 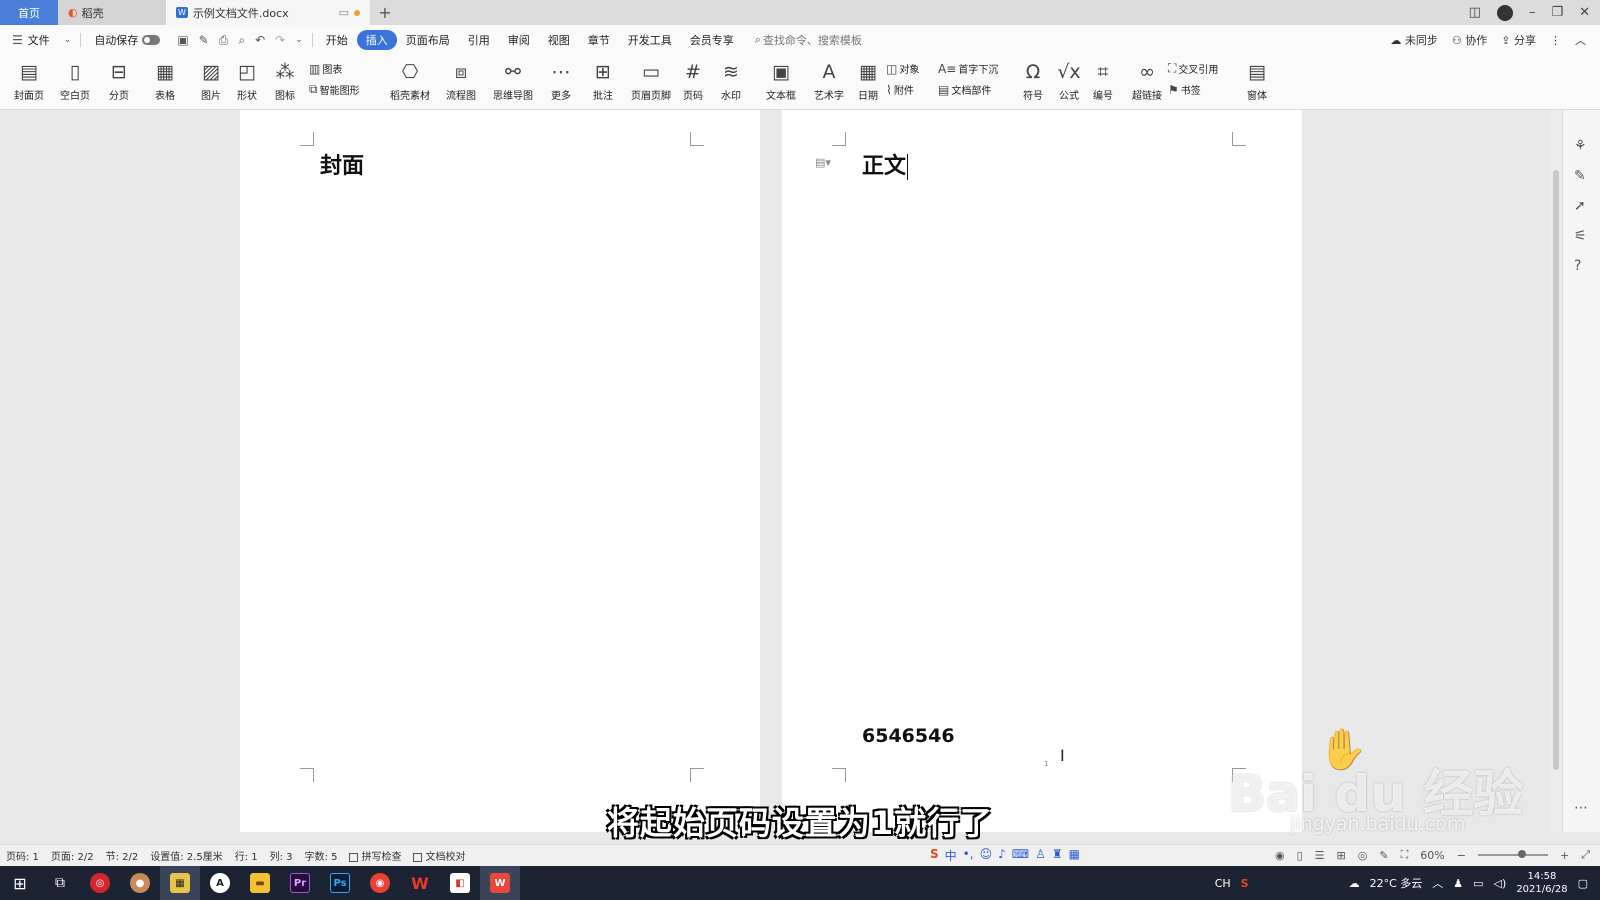 I want to click on print-preview-icon: ⌕, so click(x=241, y=40).